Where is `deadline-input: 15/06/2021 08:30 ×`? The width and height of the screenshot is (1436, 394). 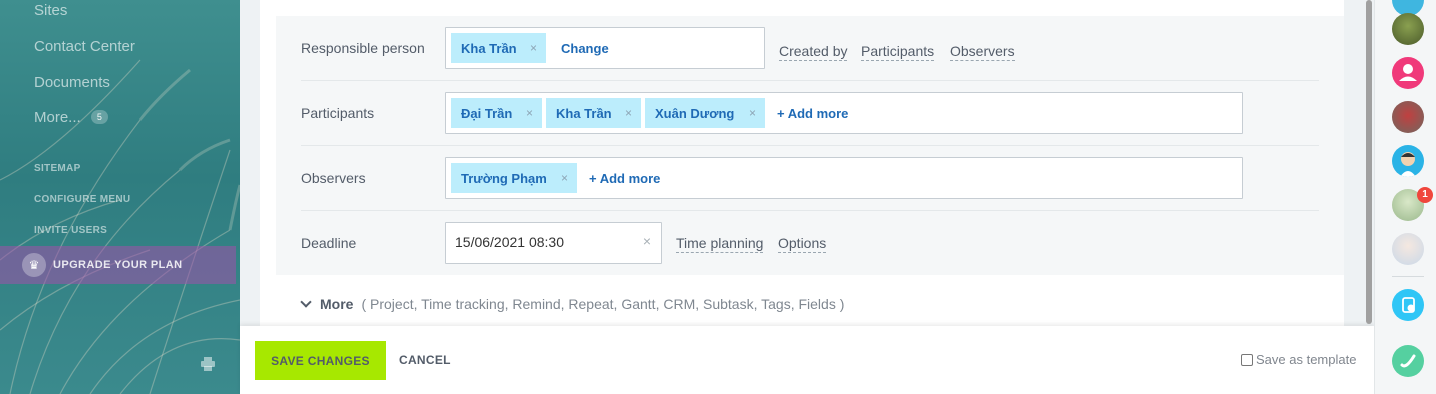
deadline-input: 15/06/2021 08:30 × is located at coordinates (553, 243).